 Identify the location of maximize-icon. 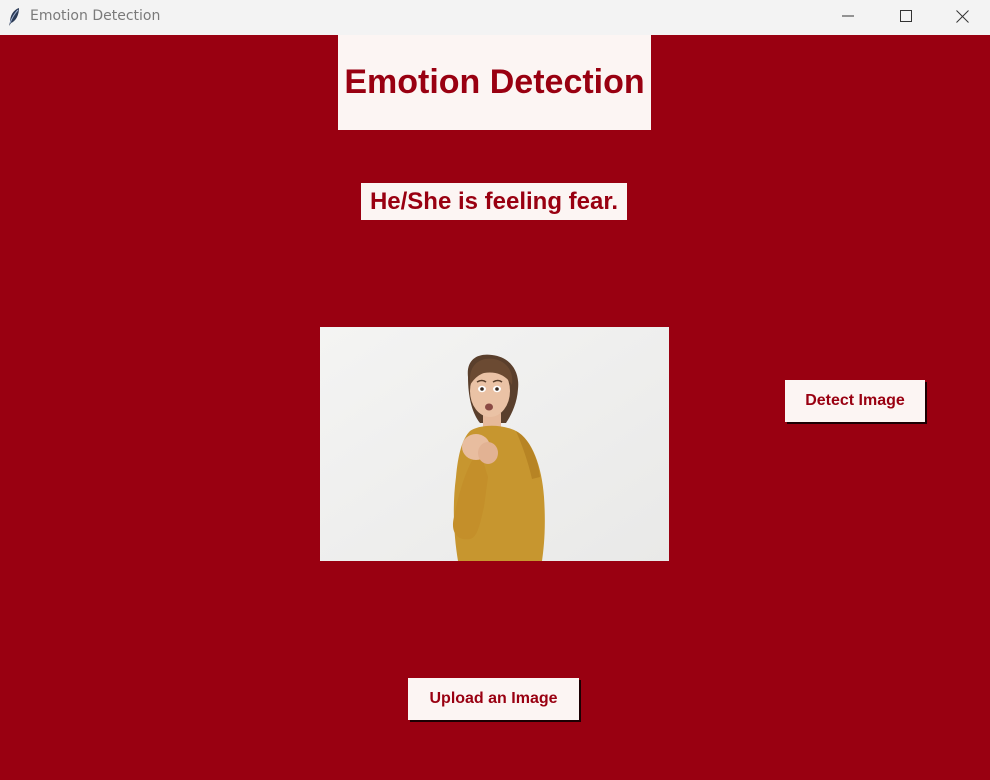
(906, 16).